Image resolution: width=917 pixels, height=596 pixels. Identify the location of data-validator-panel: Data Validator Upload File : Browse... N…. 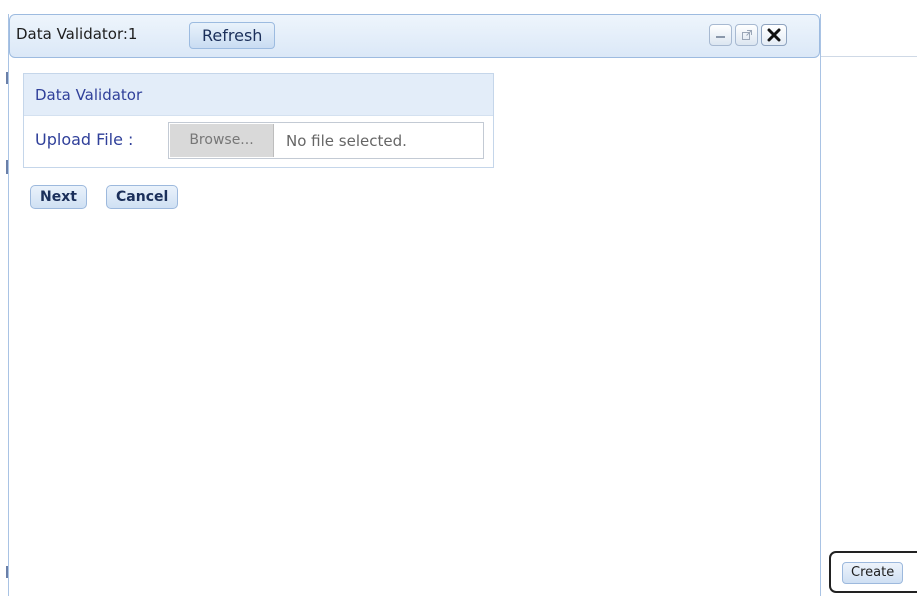
(258, 120).